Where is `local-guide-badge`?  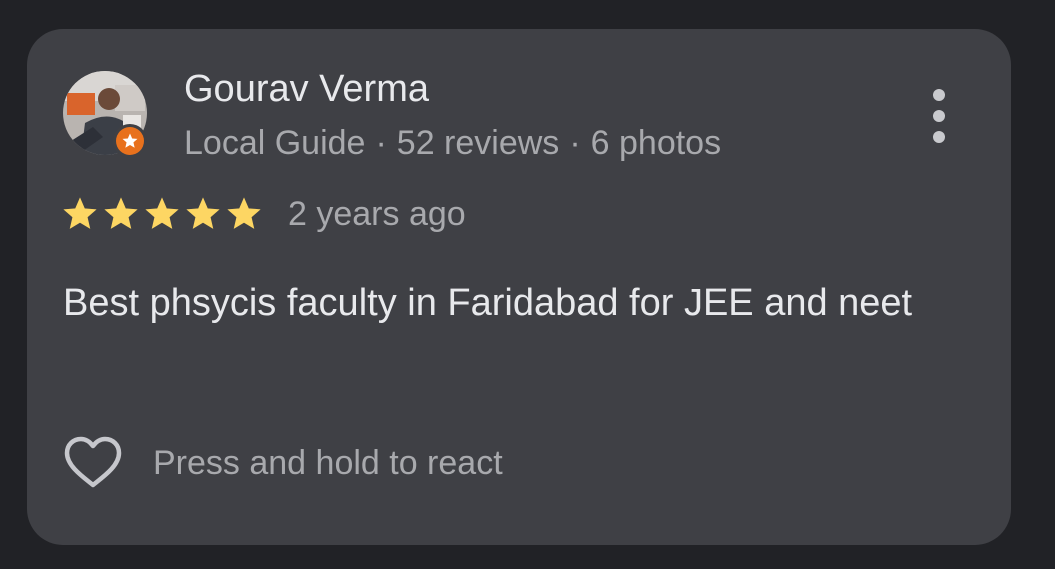 local-guide-badge is located at coordinates (130, 141).